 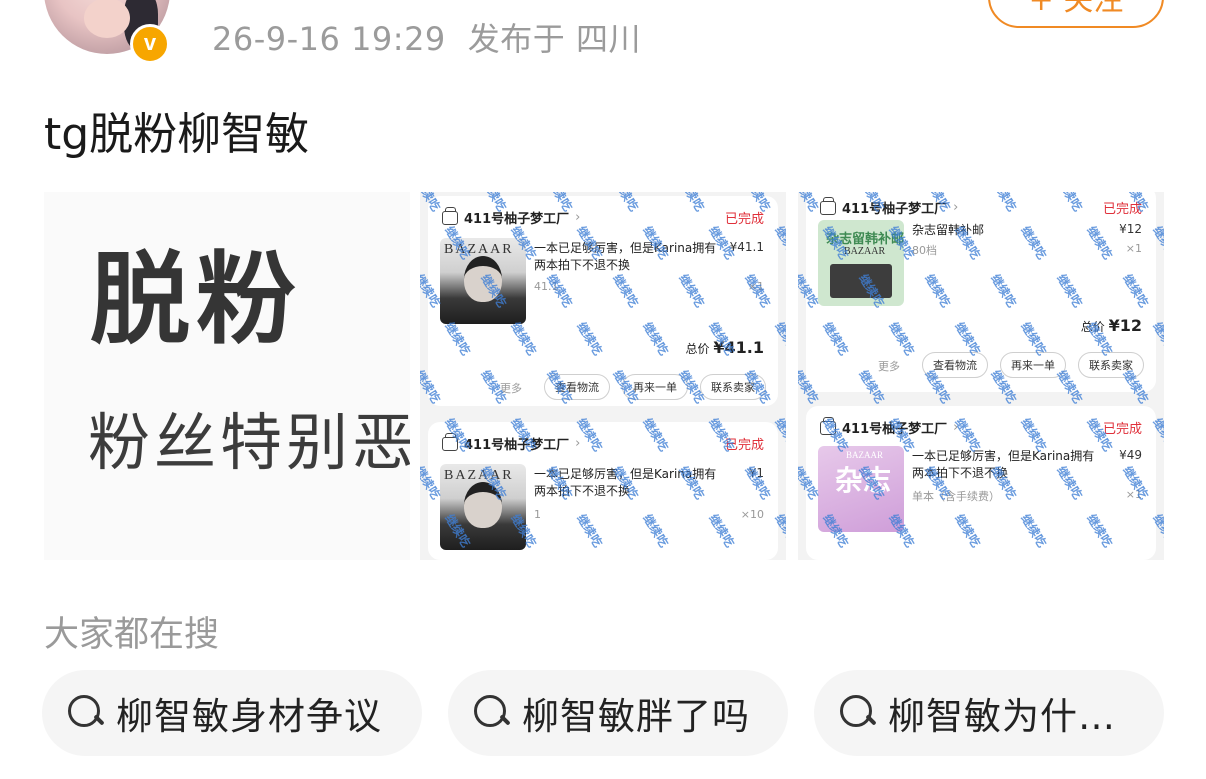 I want to click on search-chip-label: 柳智敏胖了吗, so click(x=636, y=716).